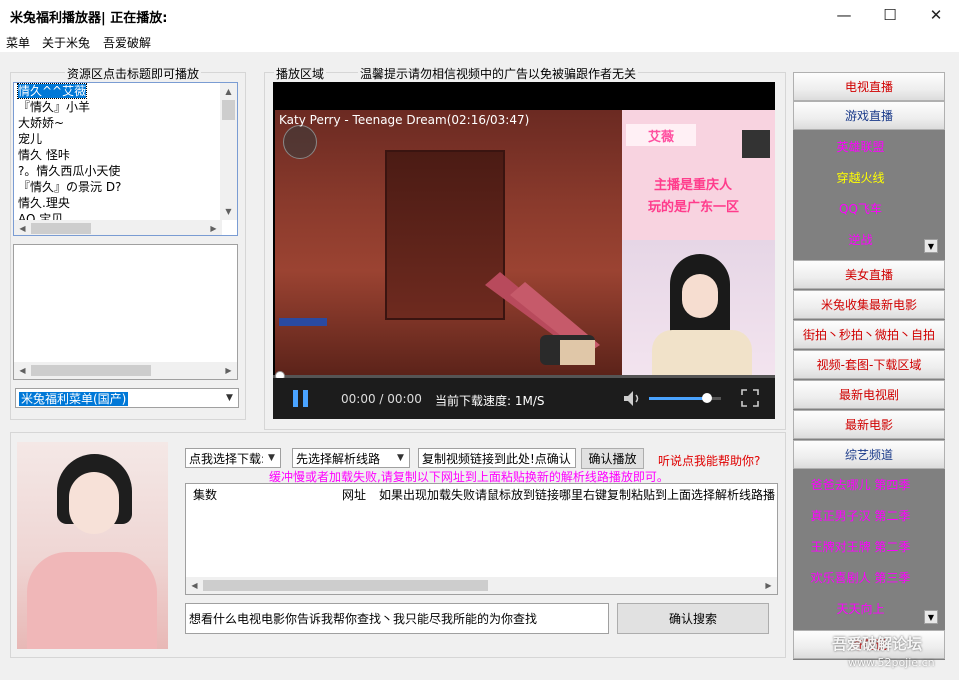 The image size is (959, 680). I want to click on search-input: 想看什么电视电影你告诉我帮你查找丶我只能尽我所能的为你查找, so click(397, 618).